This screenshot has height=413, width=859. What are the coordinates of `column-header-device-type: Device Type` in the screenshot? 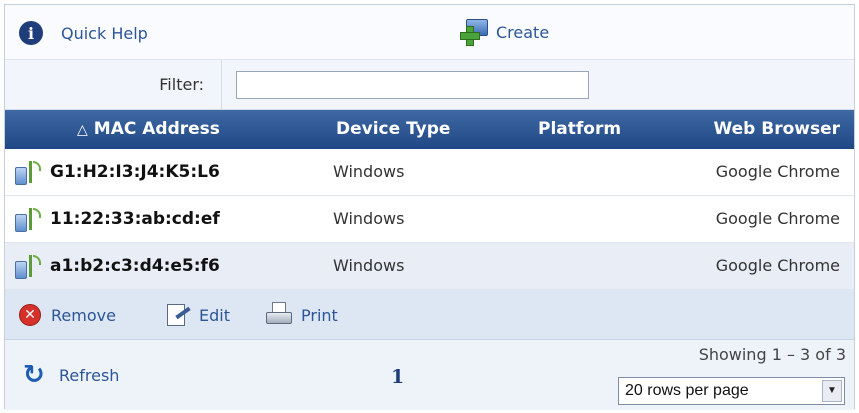 It's located at (393, 129).